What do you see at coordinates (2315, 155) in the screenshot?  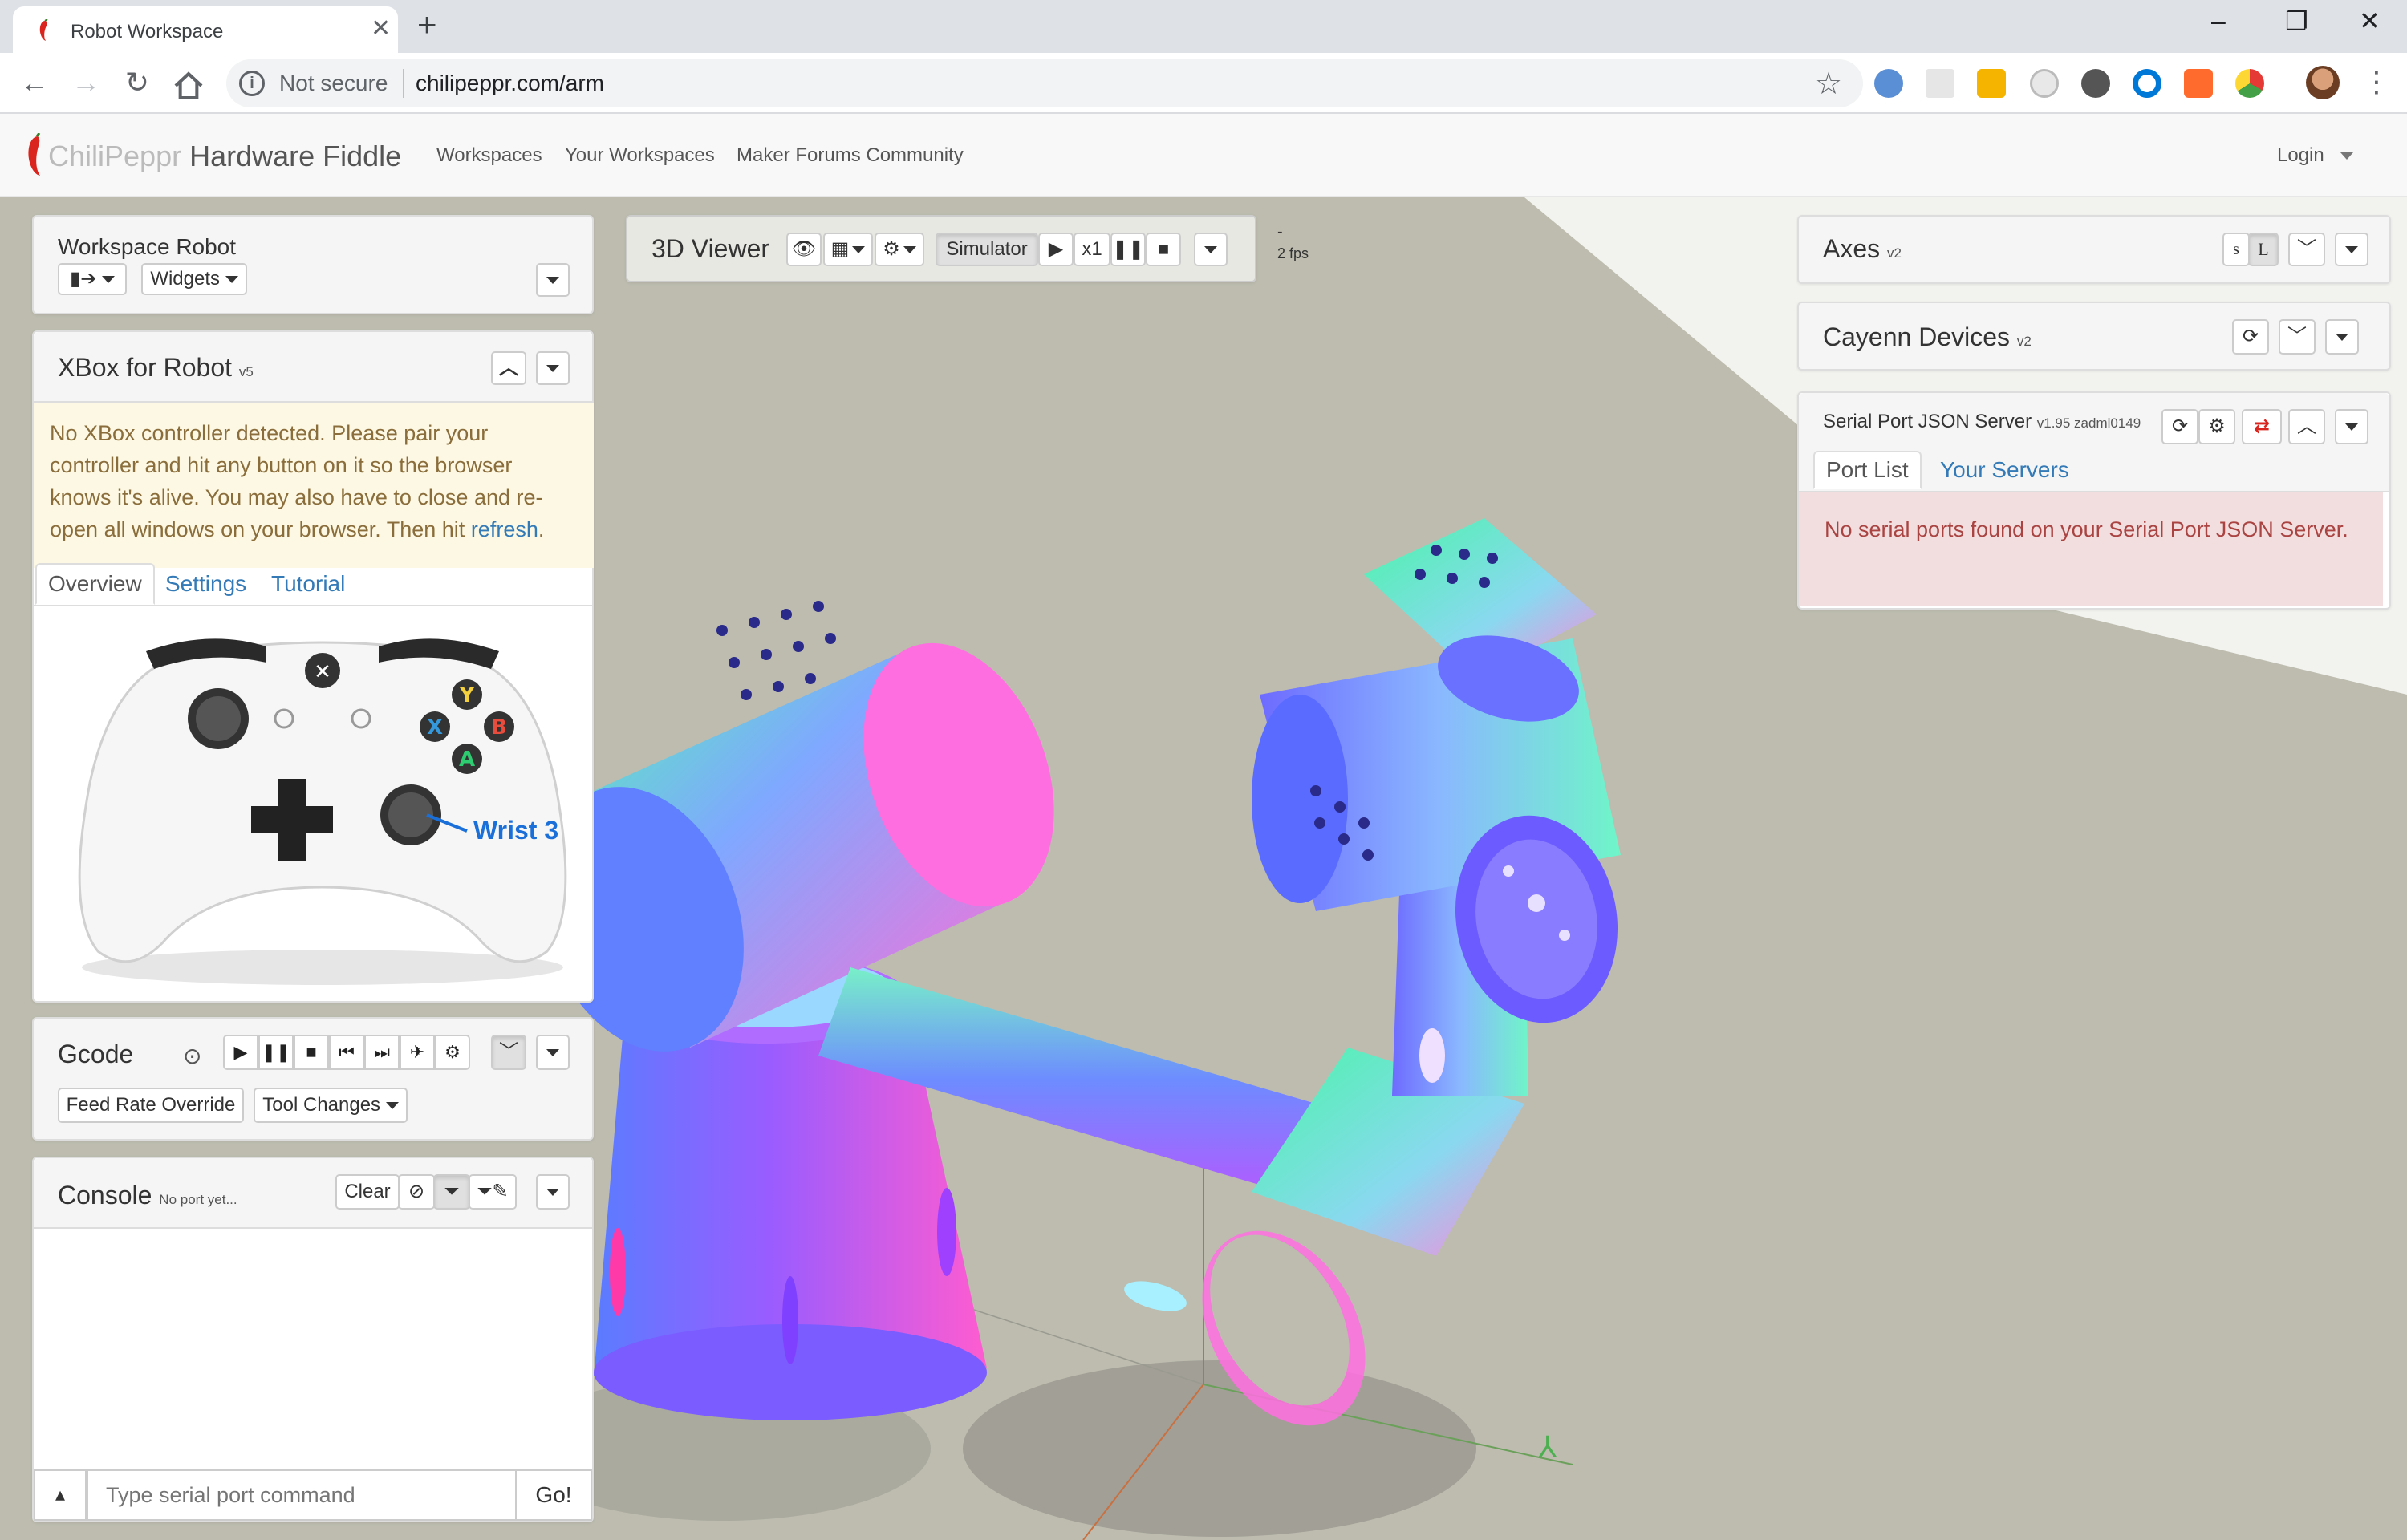 I see `login-dropdown: Login` at bounding box center [2315, 155].